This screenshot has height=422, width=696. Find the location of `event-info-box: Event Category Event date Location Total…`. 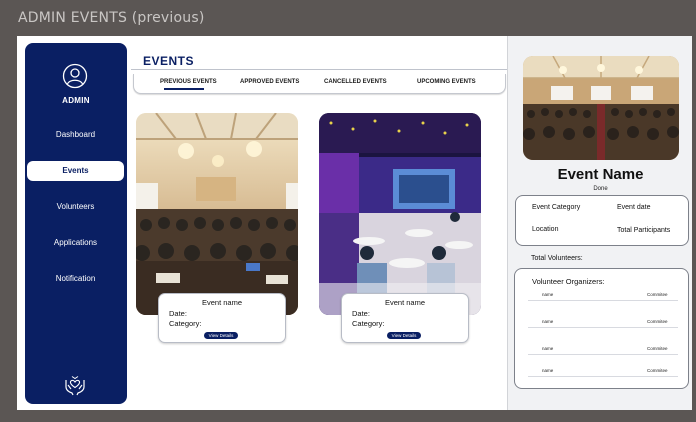

event-info-box: Event Category Event date Location Total… is located at coordinates (602, 220).